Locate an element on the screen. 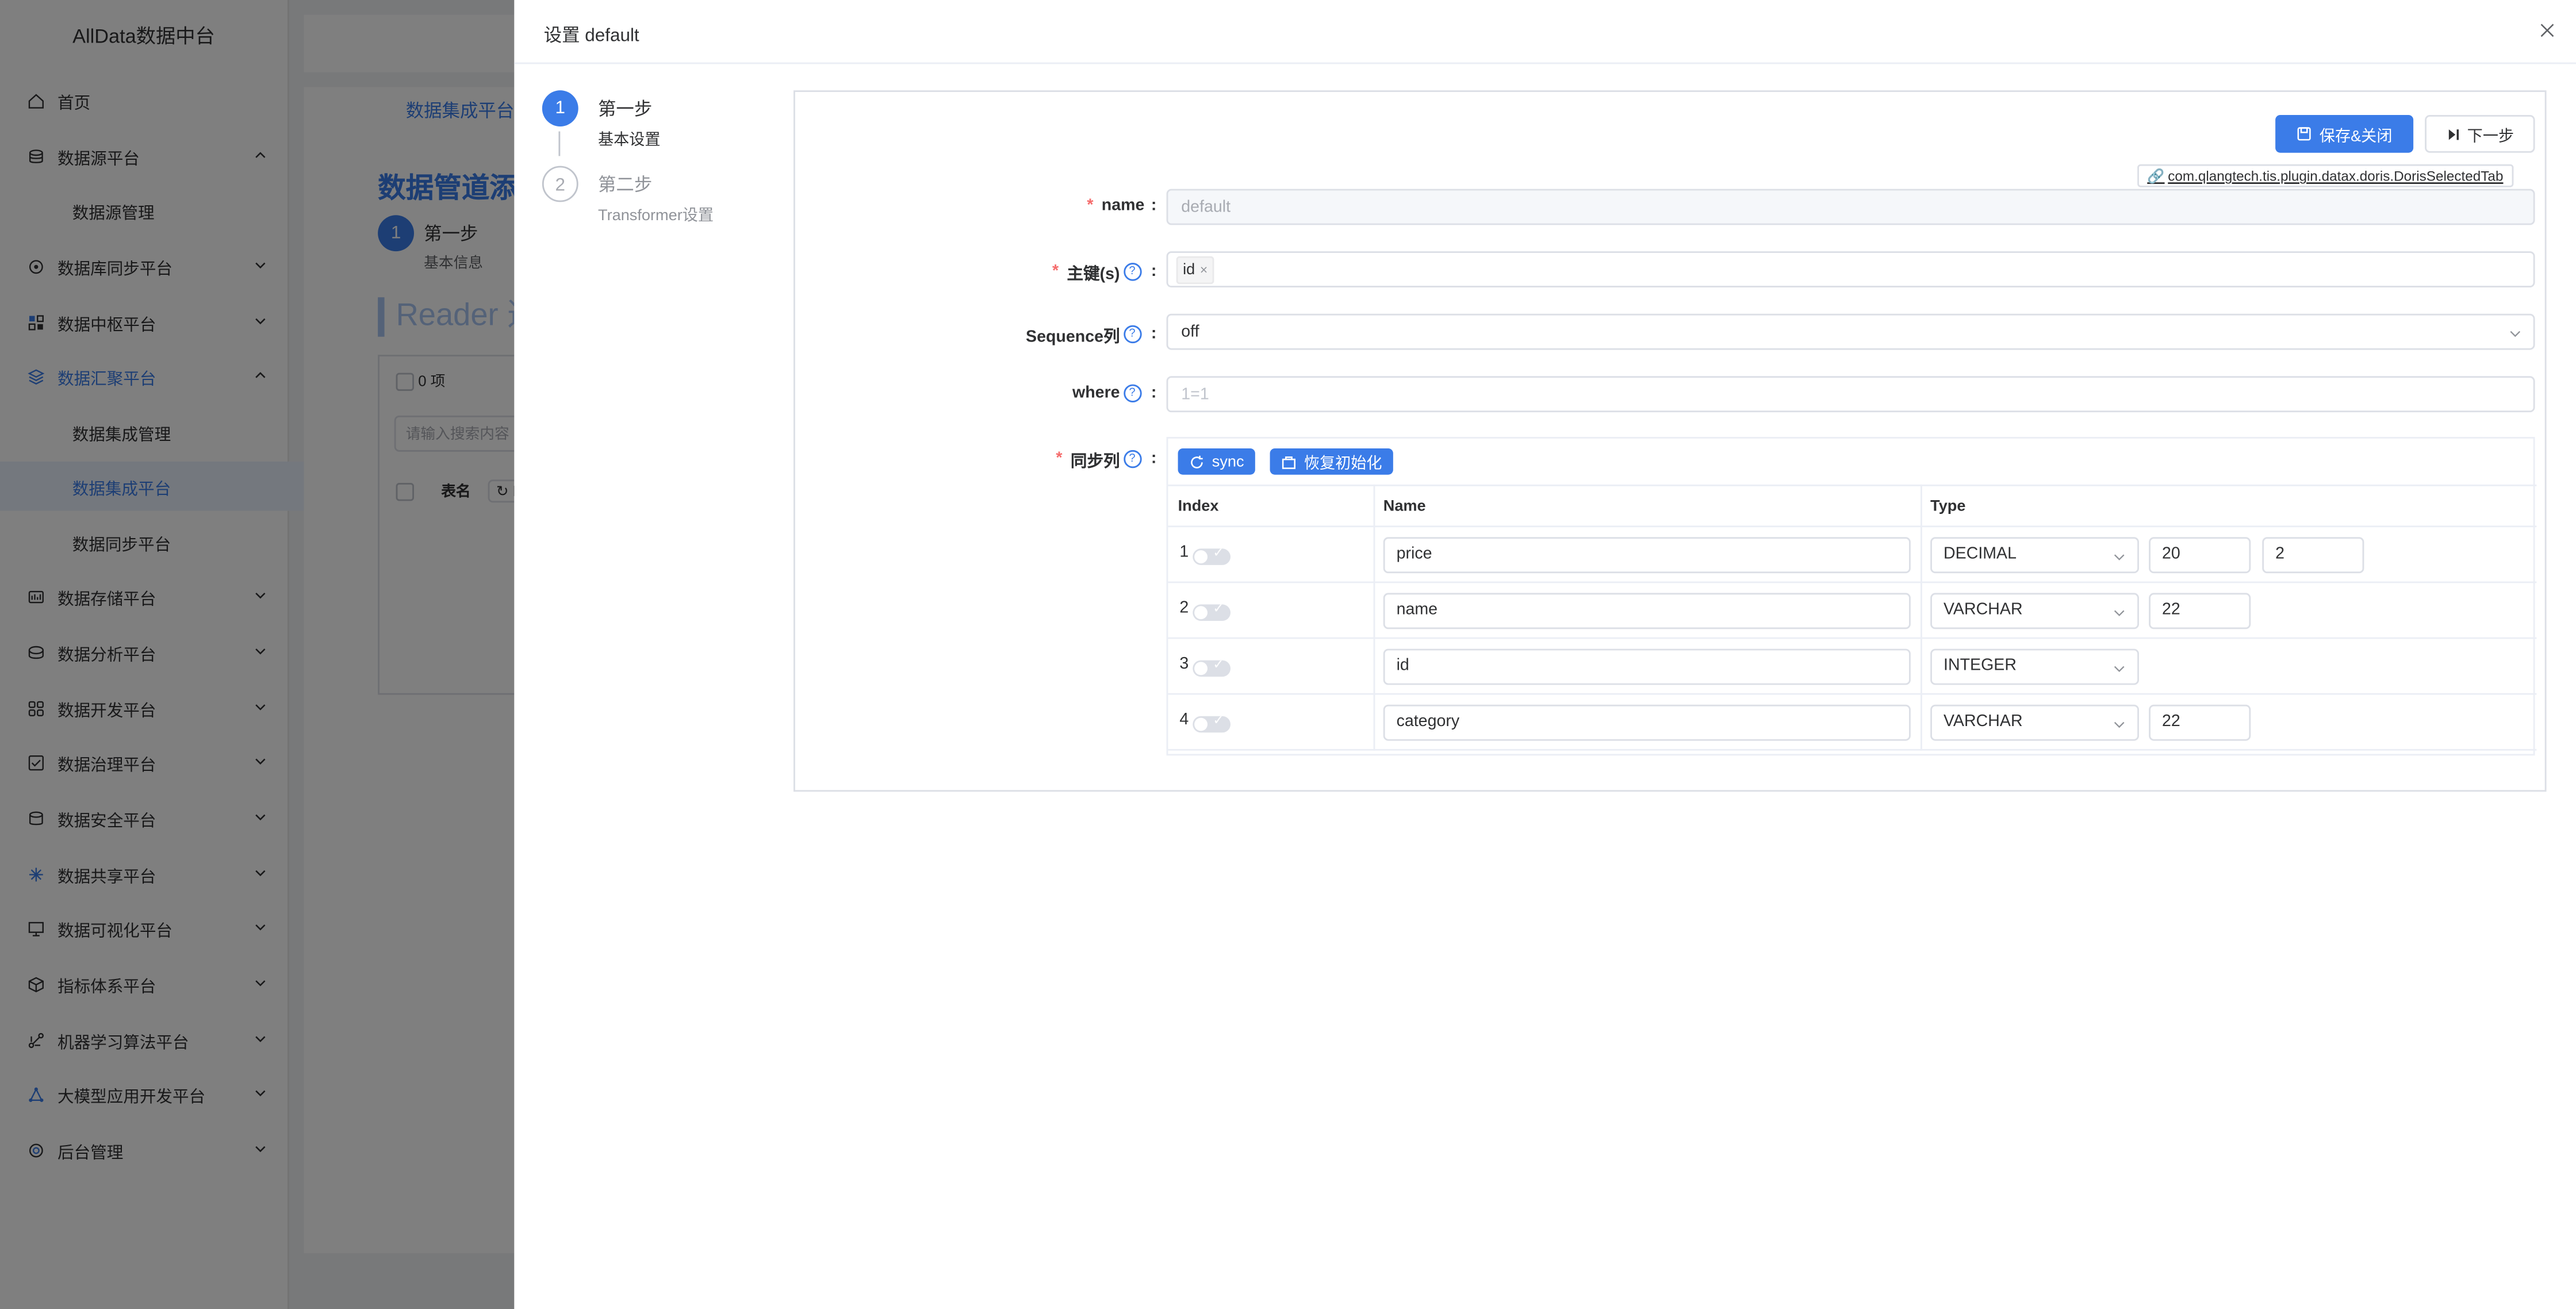 The width and height of the screenshot is (2576, 1309). sync-button: sync is located at coordinates (1216, 461).